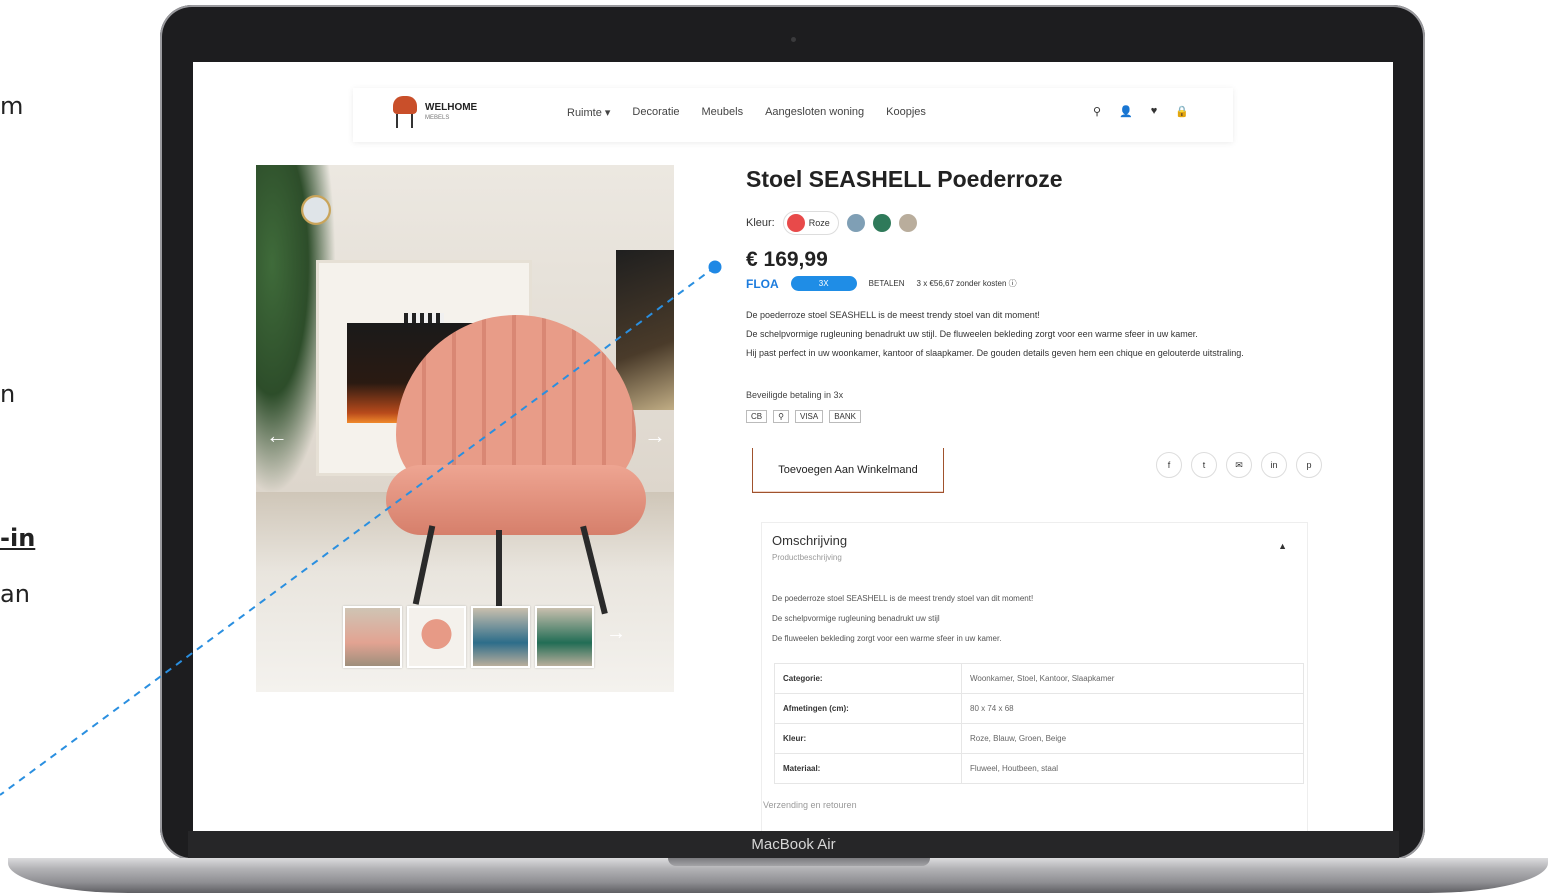 This screenshot has width=1557, height=893. Describe the element at coordinates (809, 540) in the screenshot. I see `description-heading: Omschrijving` at that location.